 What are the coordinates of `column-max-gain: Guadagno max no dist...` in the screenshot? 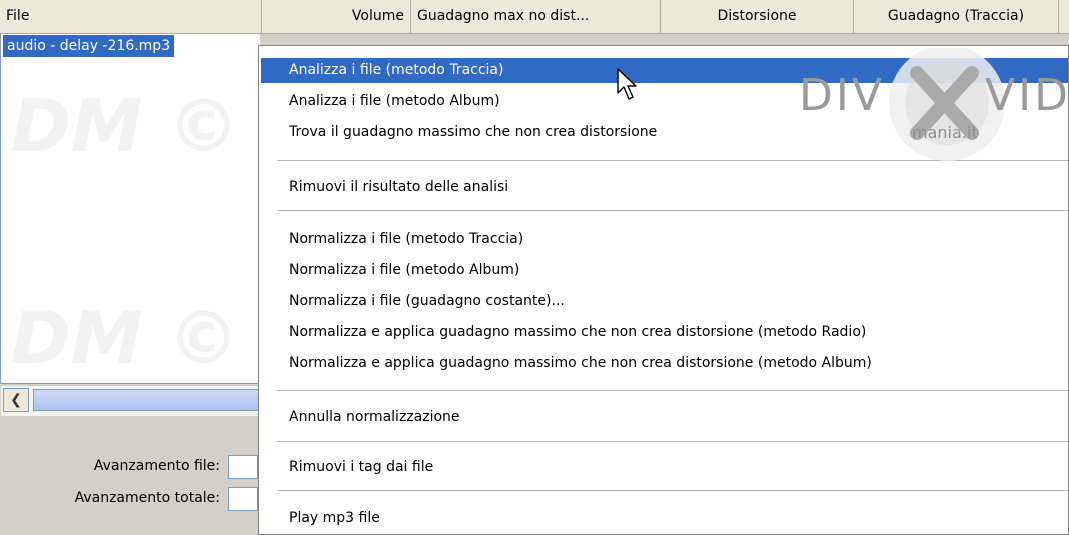 It's located at (536, 16).